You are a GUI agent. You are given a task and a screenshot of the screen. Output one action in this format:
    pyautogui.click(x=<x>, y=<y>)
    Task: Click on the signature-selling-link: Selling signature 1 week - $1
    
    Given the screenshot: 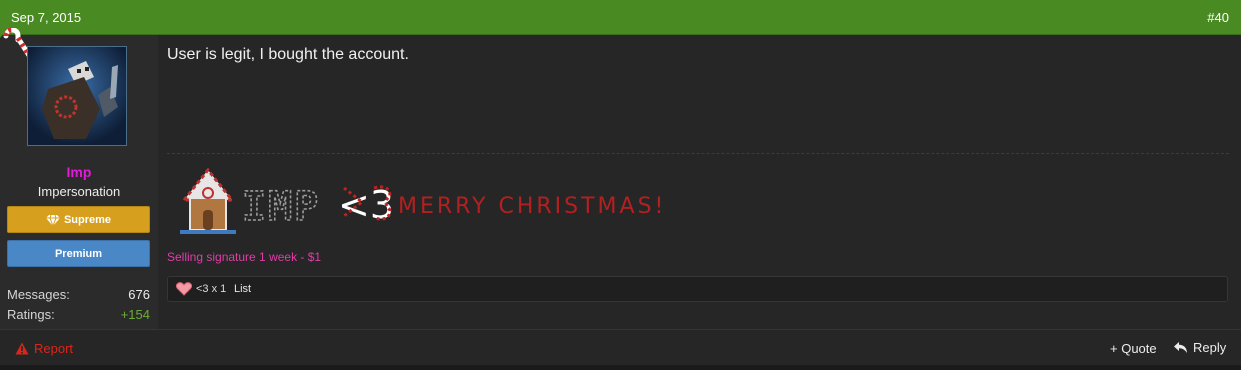 What is the action you would take?
    pyautogui.click(x=244, y=257)
    